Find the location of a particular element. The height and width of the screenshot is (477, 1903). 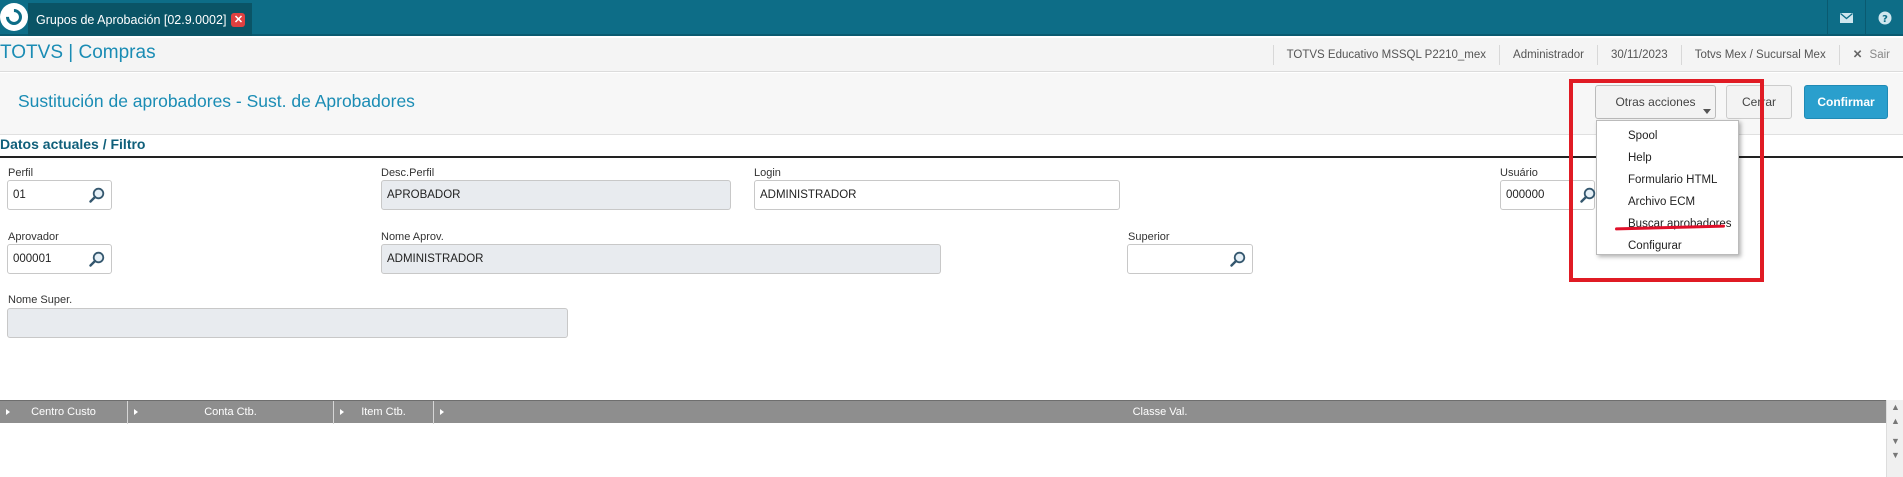

totvs-logo-icon is located at coordinates (14, 17).